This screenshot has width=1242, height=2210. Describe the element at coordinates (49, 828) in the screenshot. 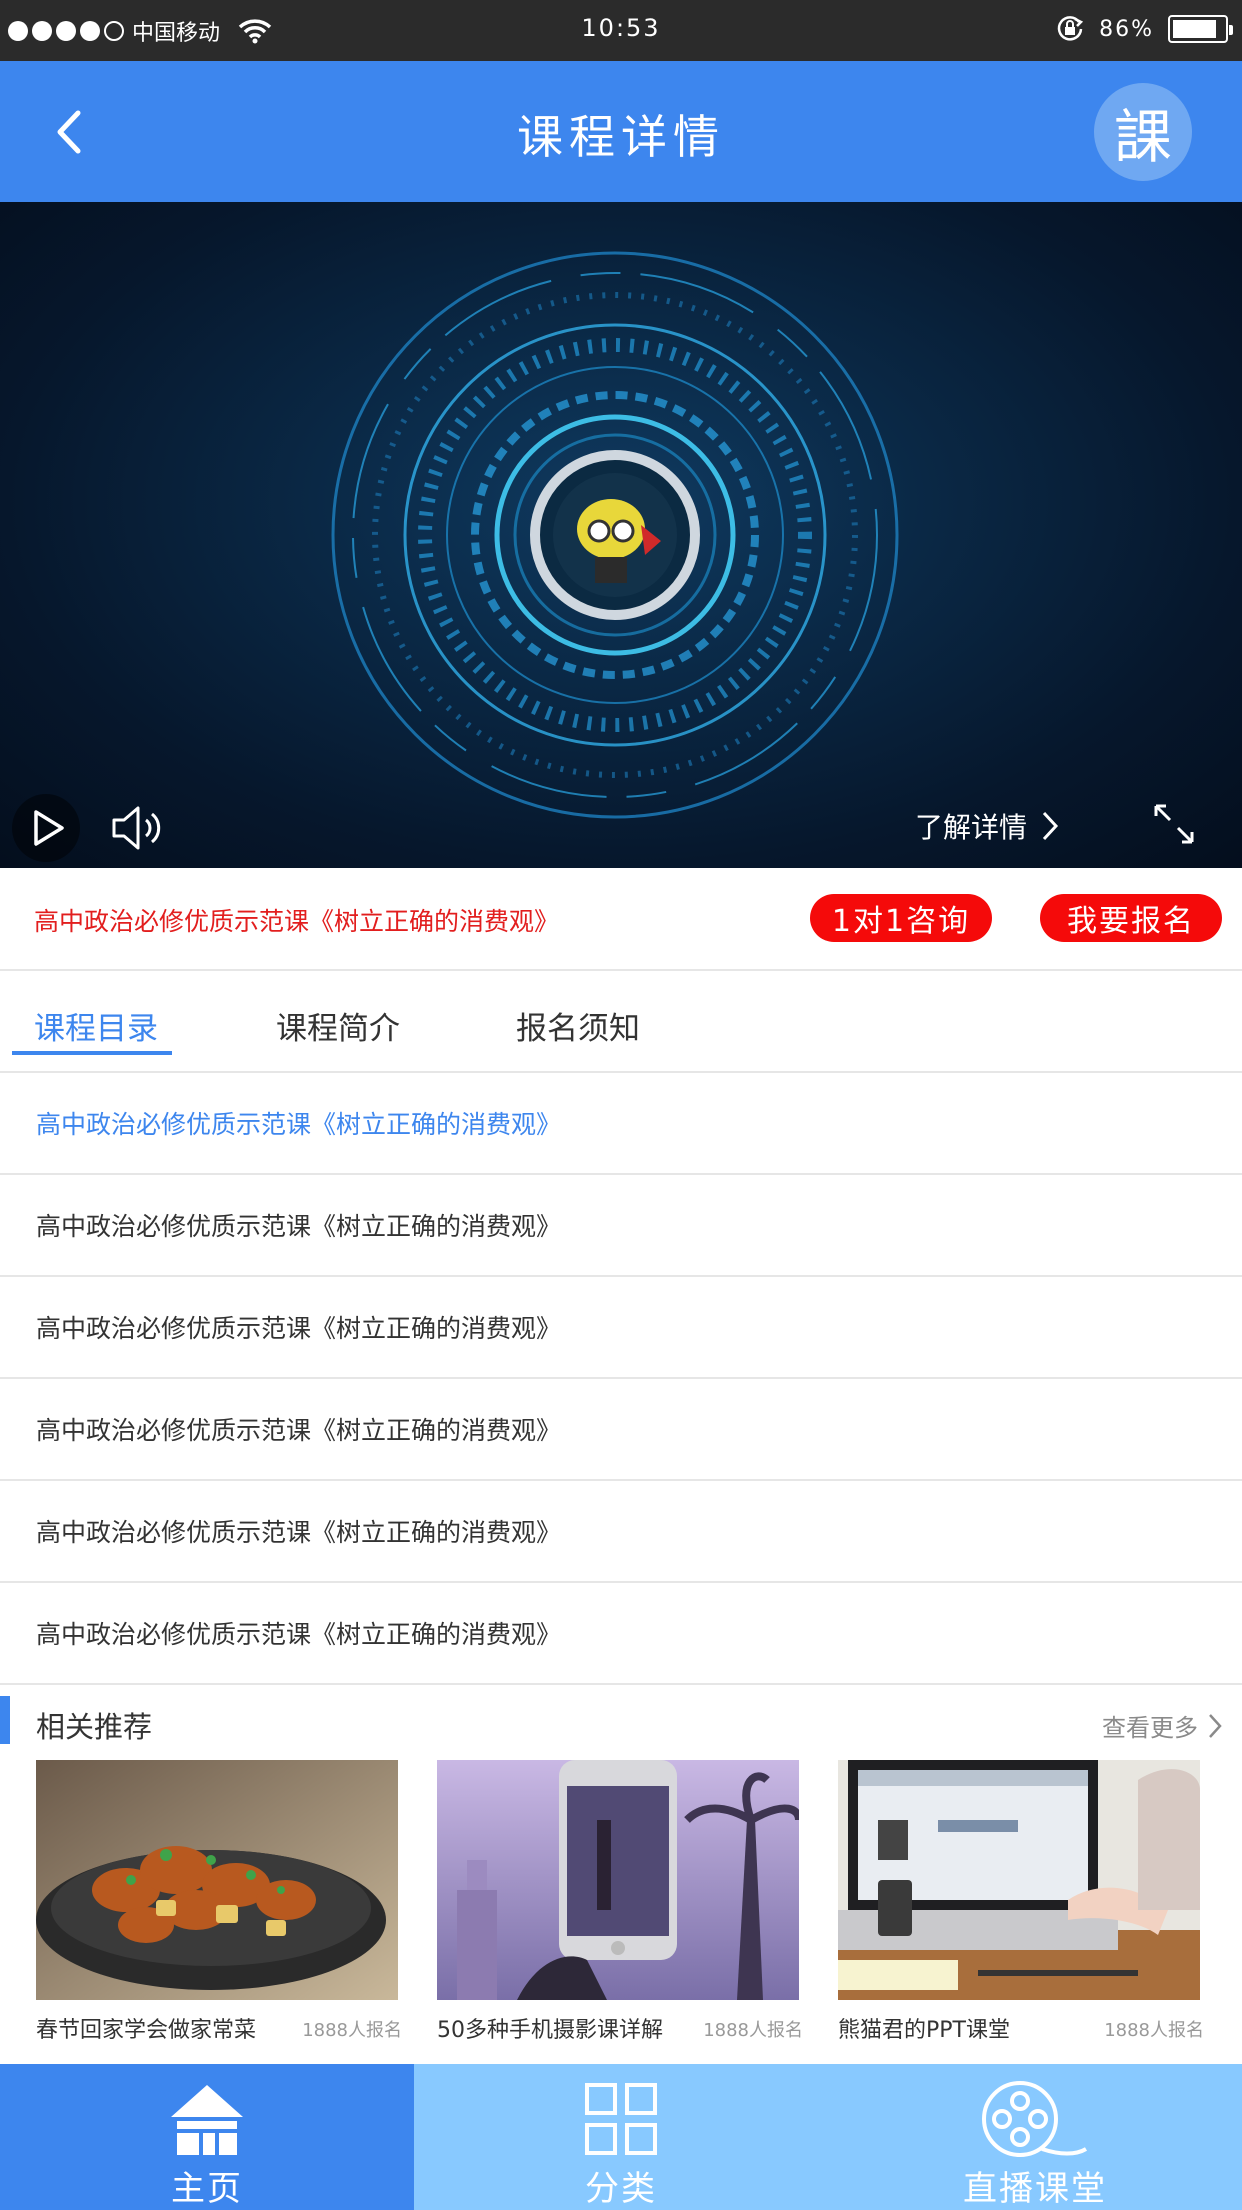

I see `play-icon` at that location.